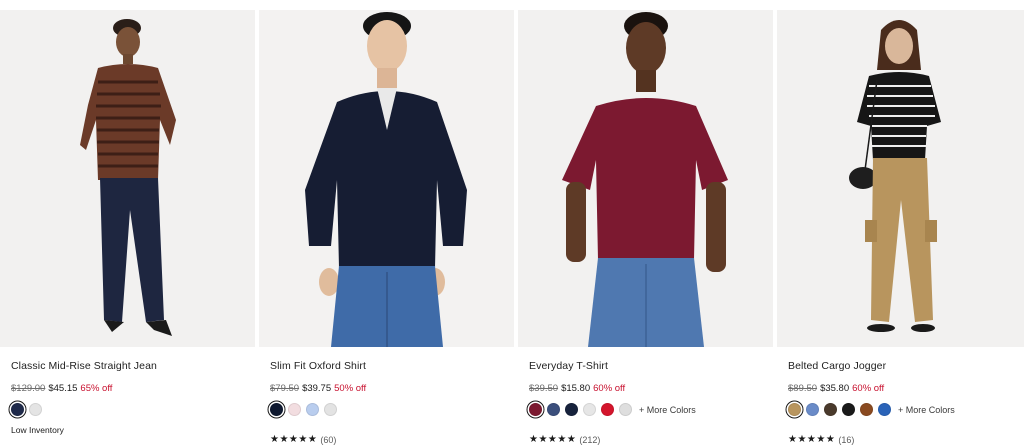  What do you see at coordinates (318, 366) in the screenshot?
I see `product-name: Slim Fit Oxford Shirt` at bounding box center [318, 366].